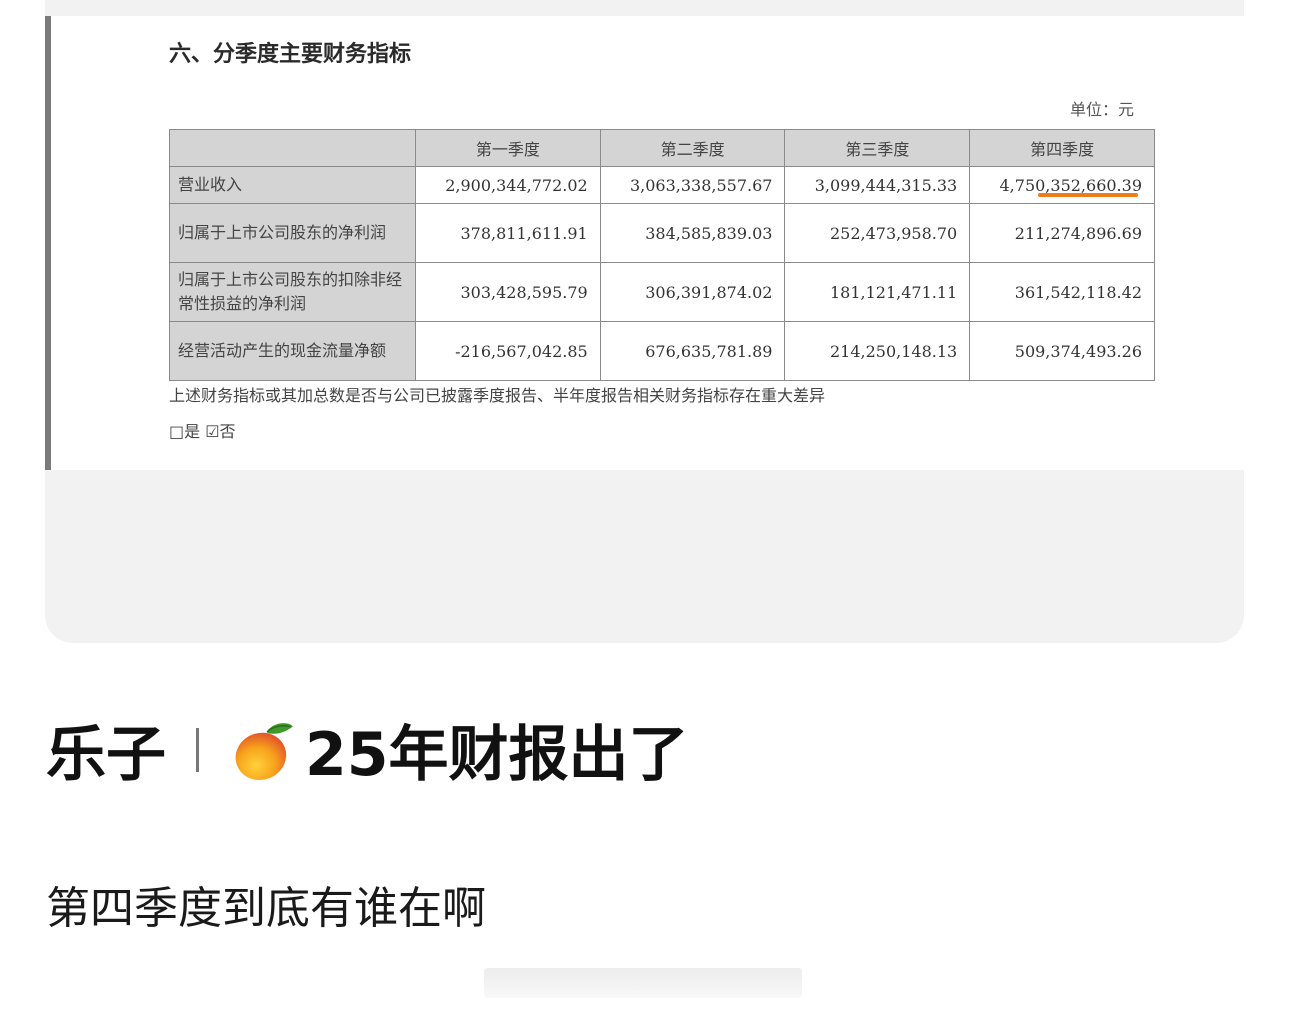 The height and width of the screenshot is (1012, 1290). What do you see at coordinates (877, 292) in the screenshot?
I see `table-cell: 181,121,471.11` at bounding box center [877, 292].